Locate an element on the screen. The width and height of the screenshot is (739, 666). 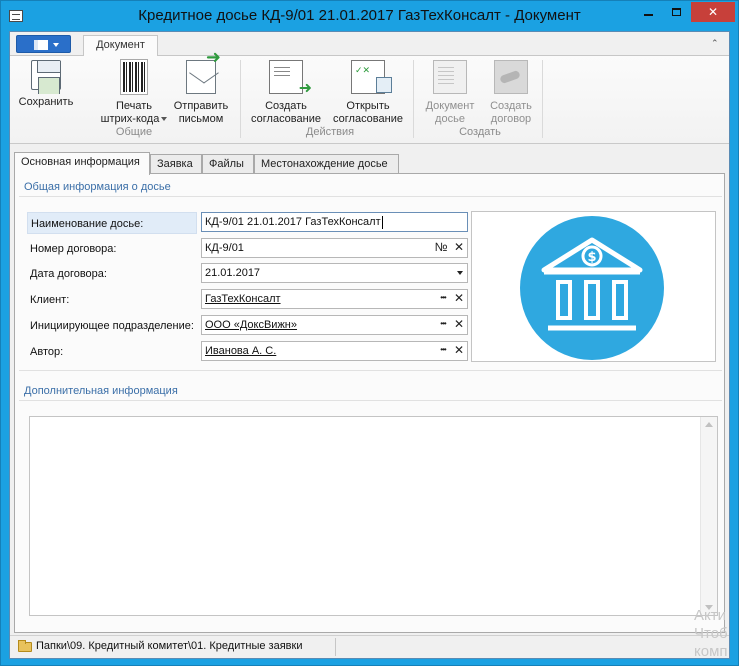
vertical-scrollbar is located at coordinates (708, 516).